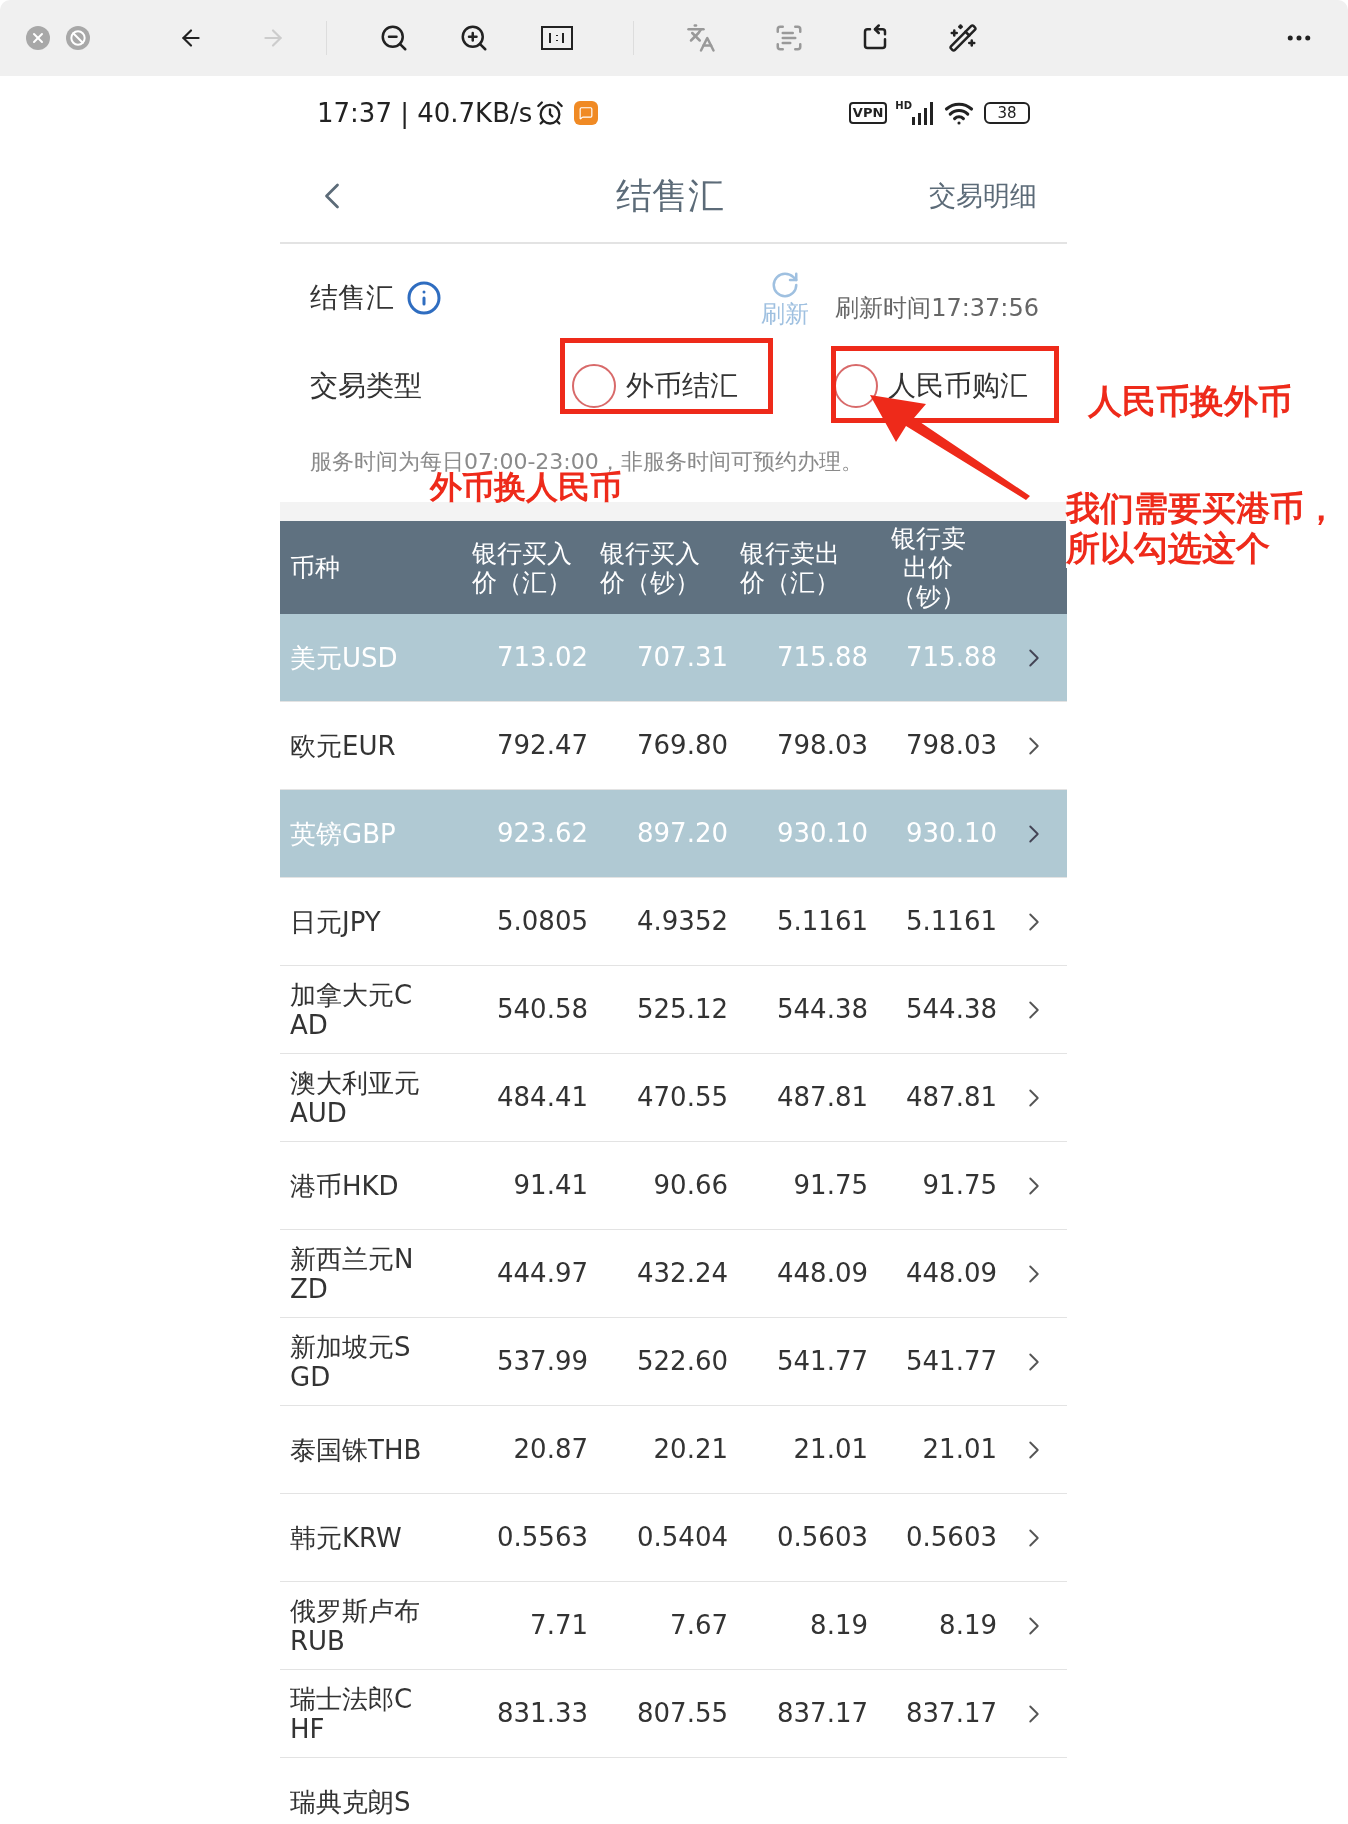 This screenshot has height=1824, width=1348. What do you see at coordinates (542, 745) in the screenshot?
I see `rate-cell-text: 792.47` at bounding box center [542, 745].